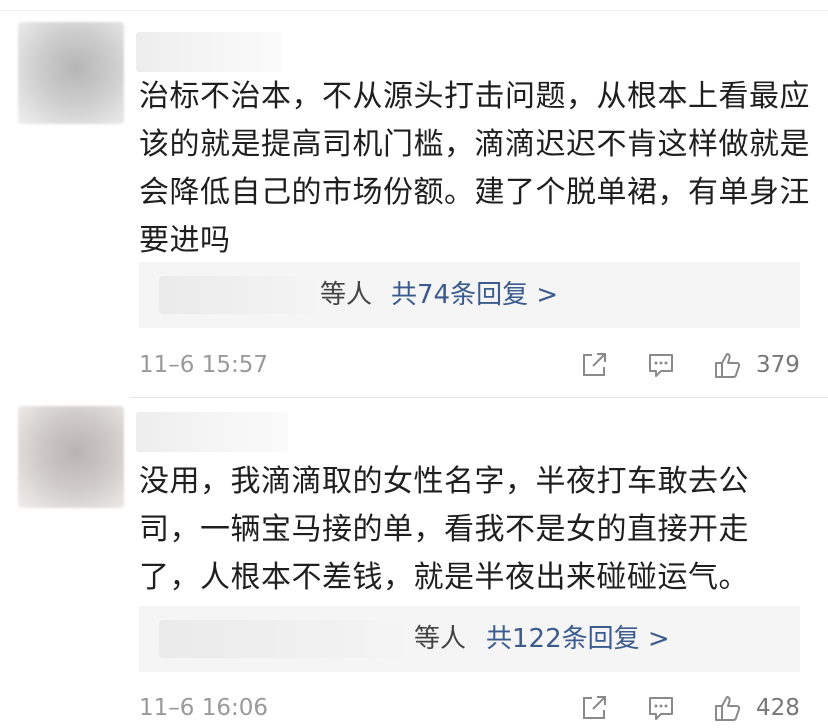 The image size is (828, 728). What do you see at coordinates (203, 365) in the screenshot?
I see `timestamp: 11–6 15:57` at bounding box center [203, 365].